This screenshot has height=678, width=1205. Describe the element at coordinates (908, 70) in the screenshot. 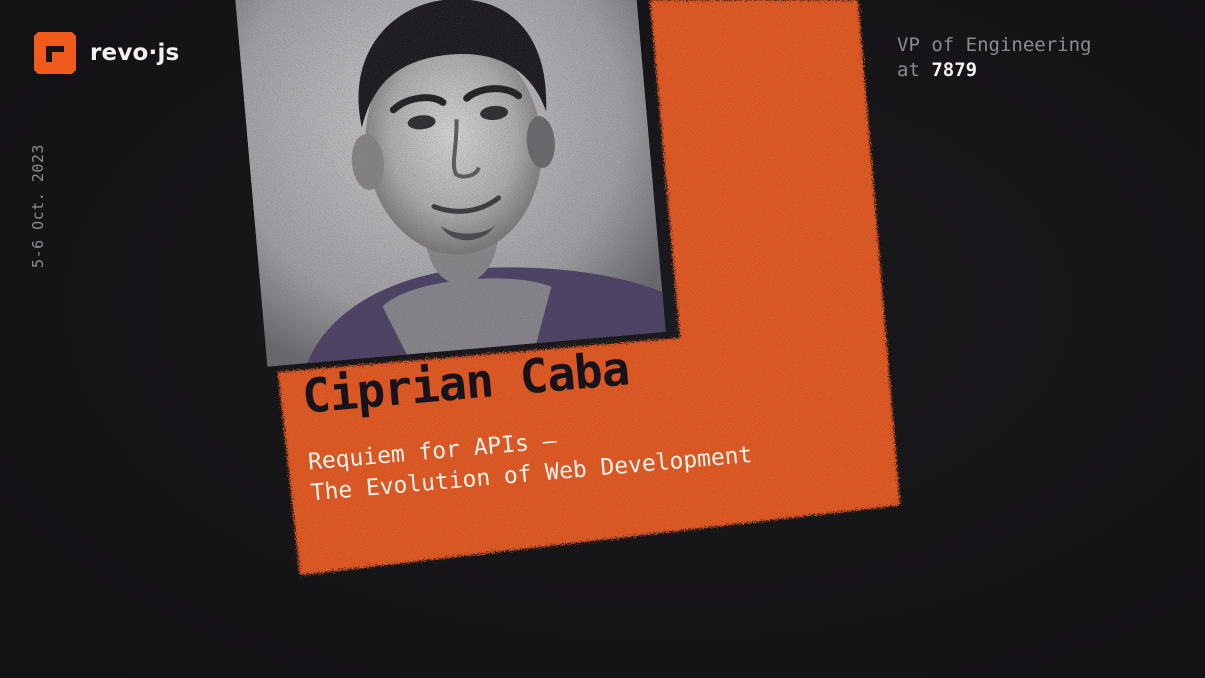

I see `at-word: at` at that location.